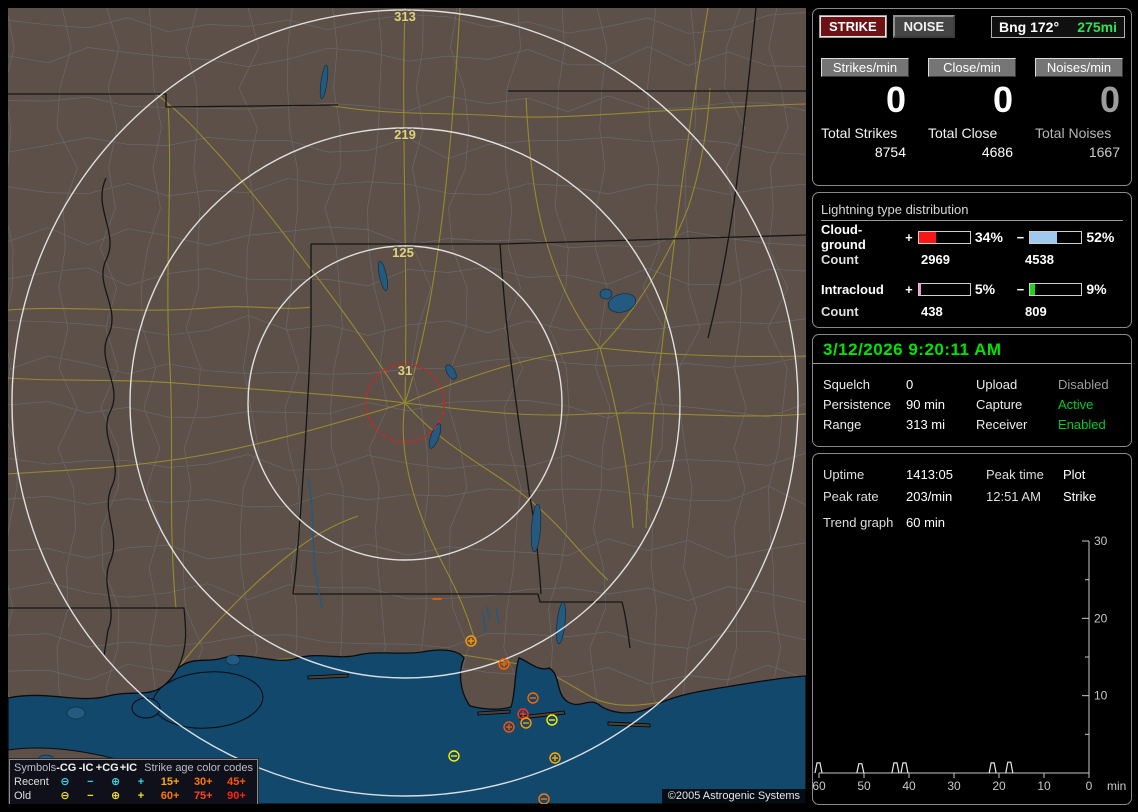 The image size is (1138, 812). What do you see at coordinates (924, 26) in the screenshot?
I see `noise-button: NOISE` at bounding box center [924, 26].